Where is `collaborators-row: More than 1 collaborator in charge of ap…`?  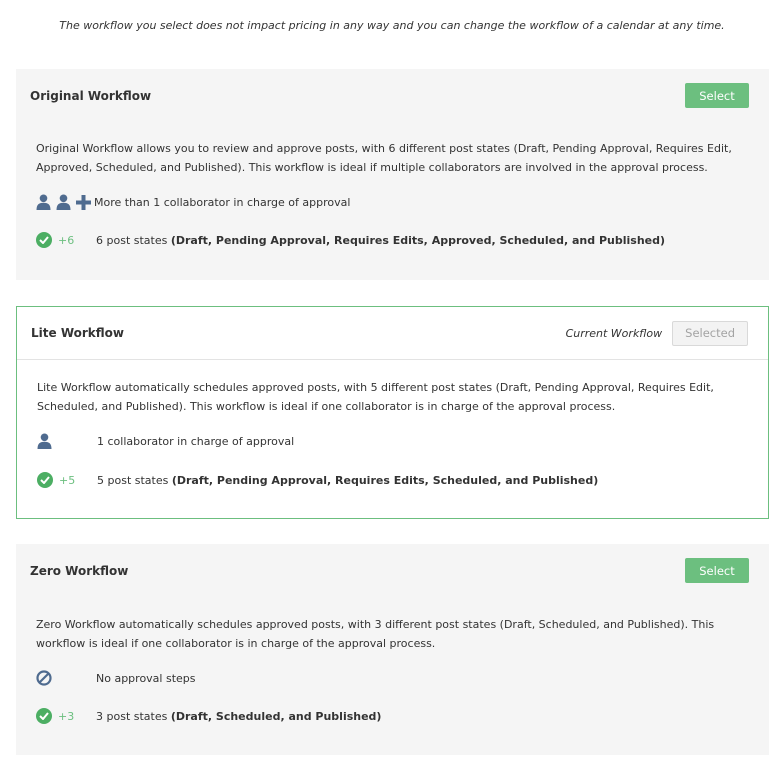
collaborators-row: More than 1 collaborator in charge of ap… is located at coordinates (392, 202).